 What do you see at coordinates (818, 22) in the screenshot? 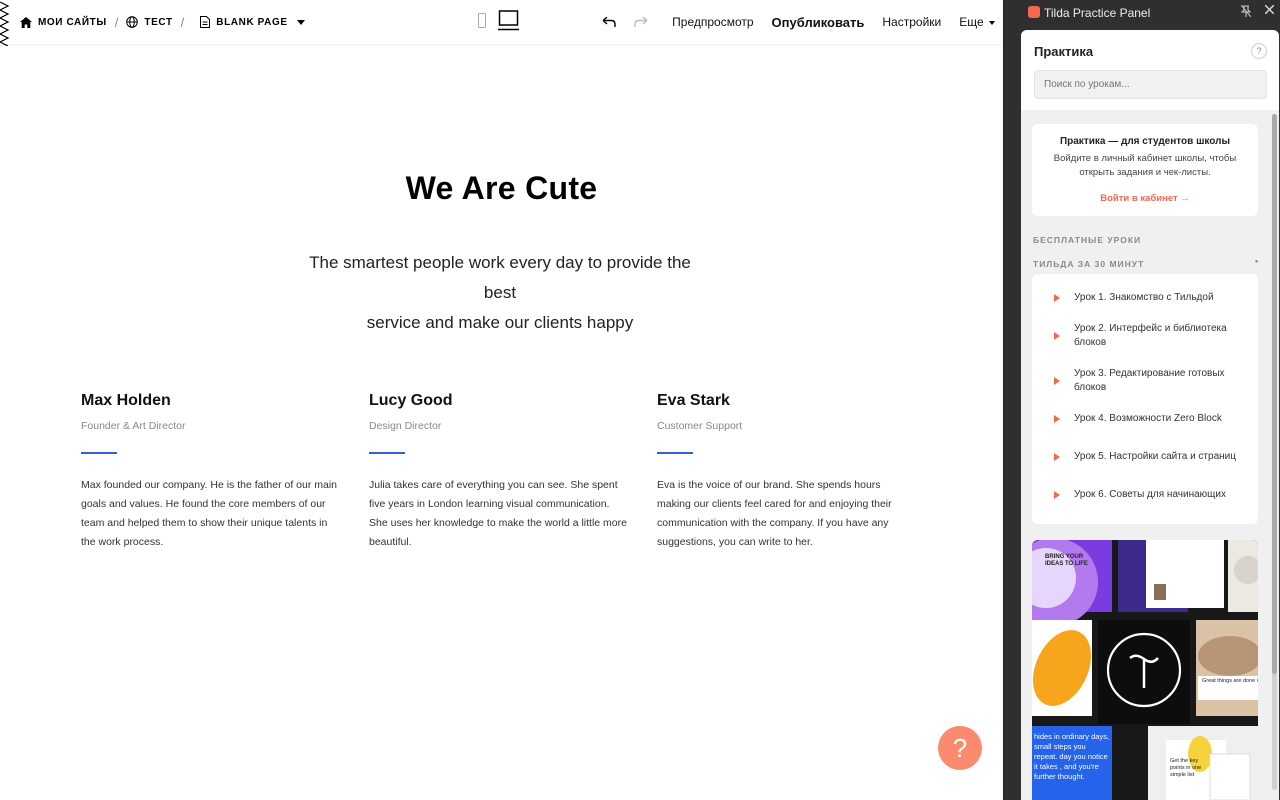
I see `publish-button: Опубликовать` at bounding box center [818, 22].